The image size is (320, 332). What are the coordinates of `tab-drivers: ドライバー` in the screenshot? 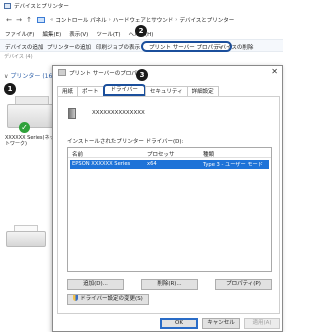 It's located at (124, 90).